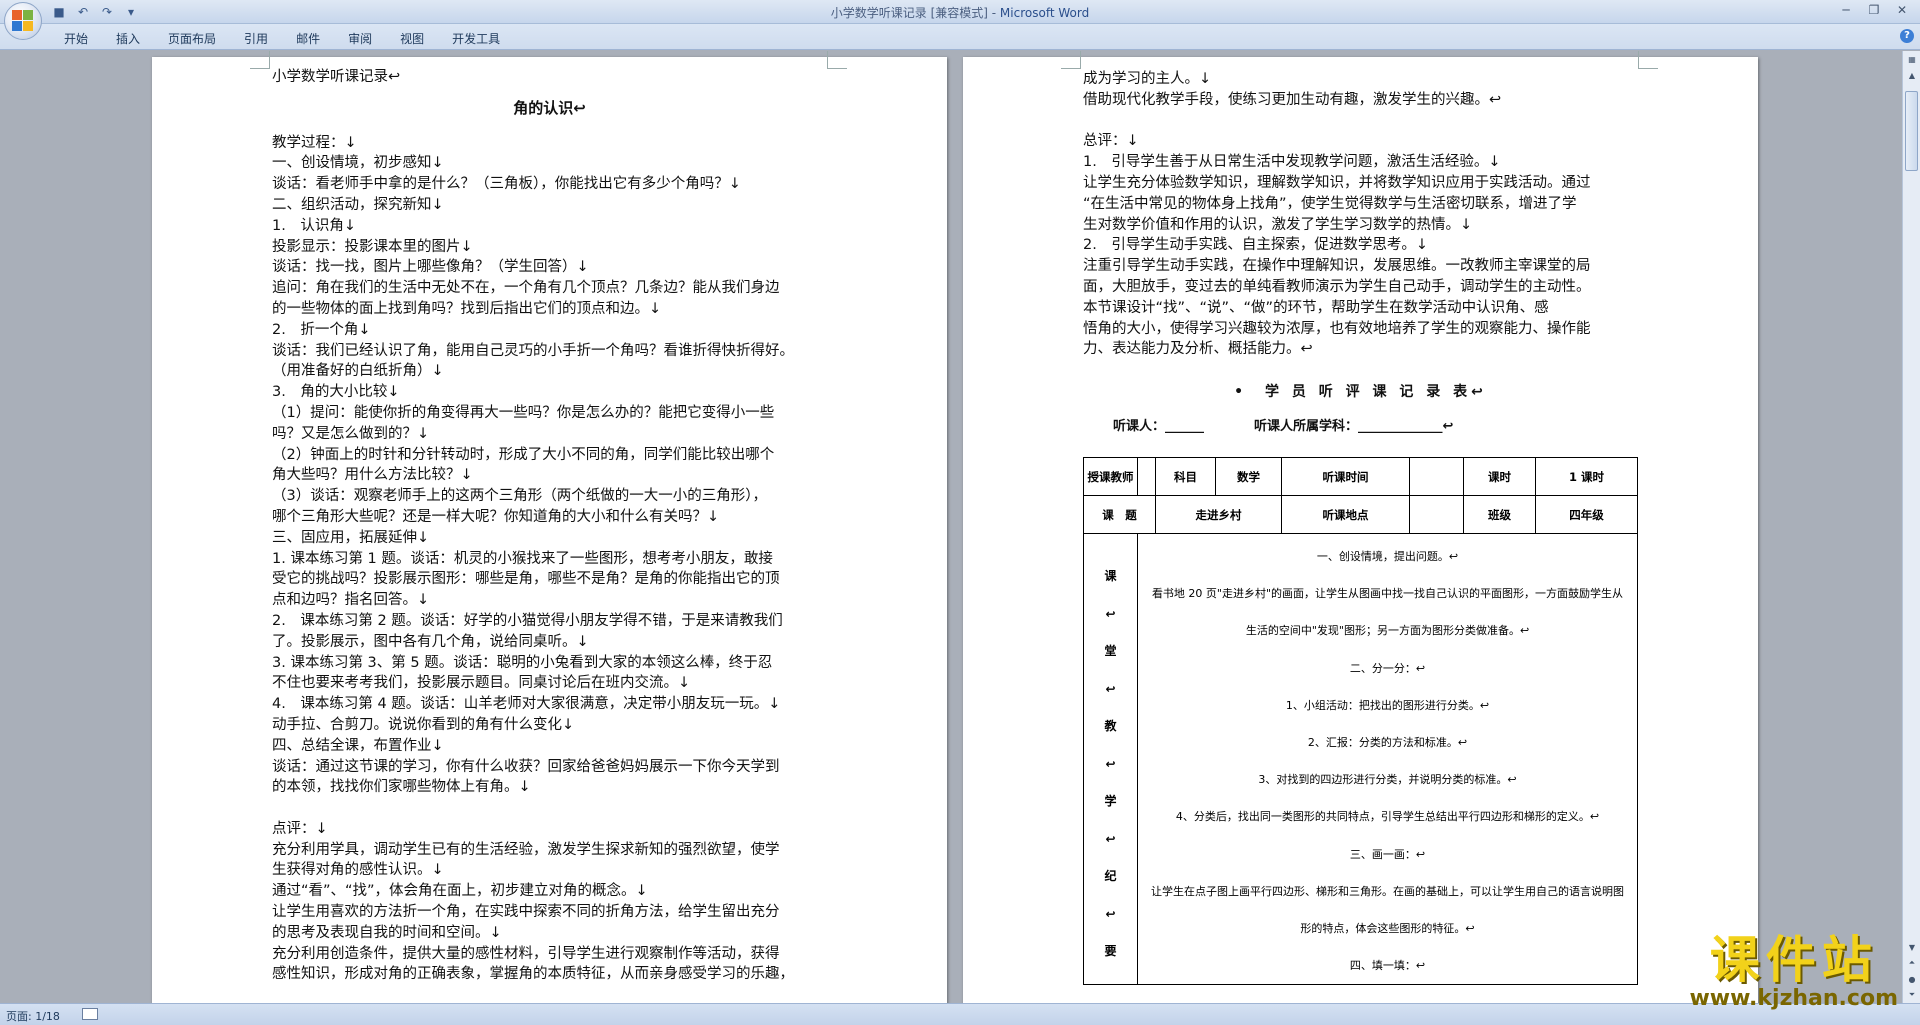 This screenshot has height=1025, width=1920. What do you see at coordinates (358, 163) in the screenshot?
I see `text-line: 一、创设情境，初步感知↓` at bounding box center [358, 163].